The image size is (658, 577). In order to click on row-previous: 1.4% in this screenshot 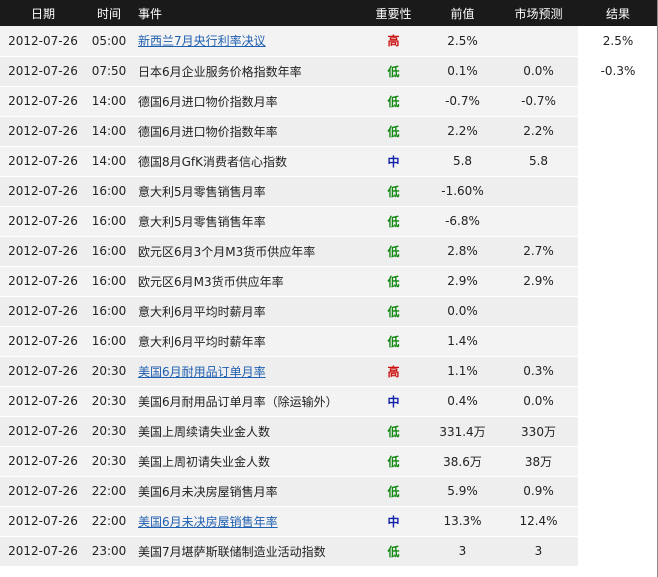, I will do `click(462, 341)`.